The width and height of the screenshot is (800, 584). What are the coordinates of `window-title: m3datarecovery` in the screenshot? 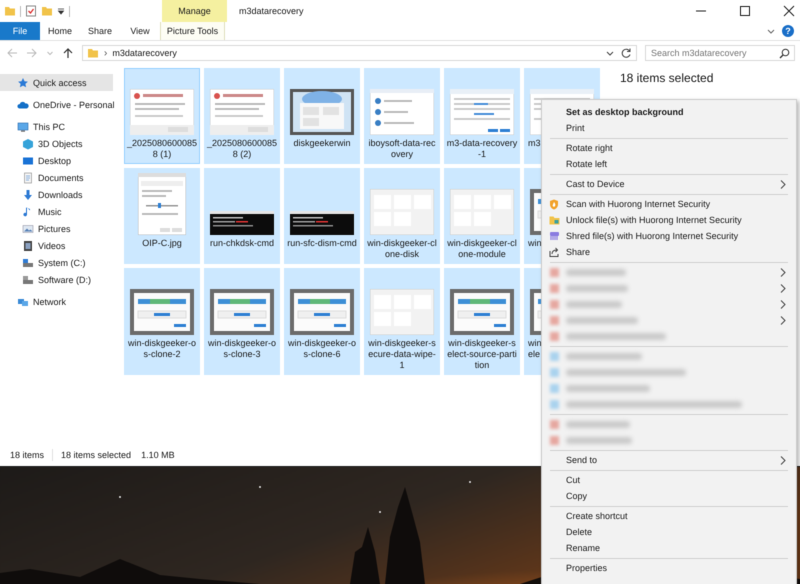 It's located at (271, 11).